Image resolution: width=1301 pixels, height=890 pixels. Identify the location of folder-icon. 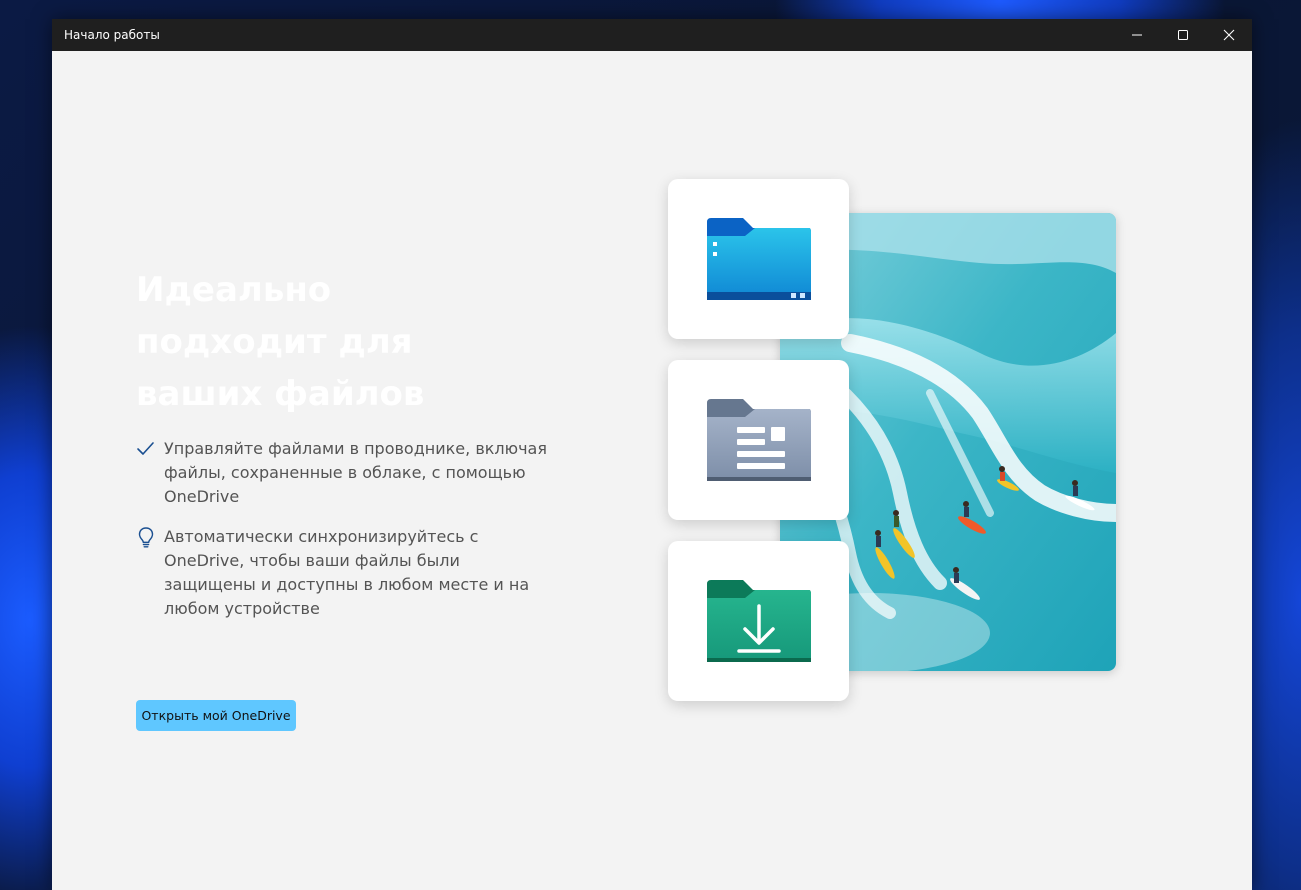
(758, 259).